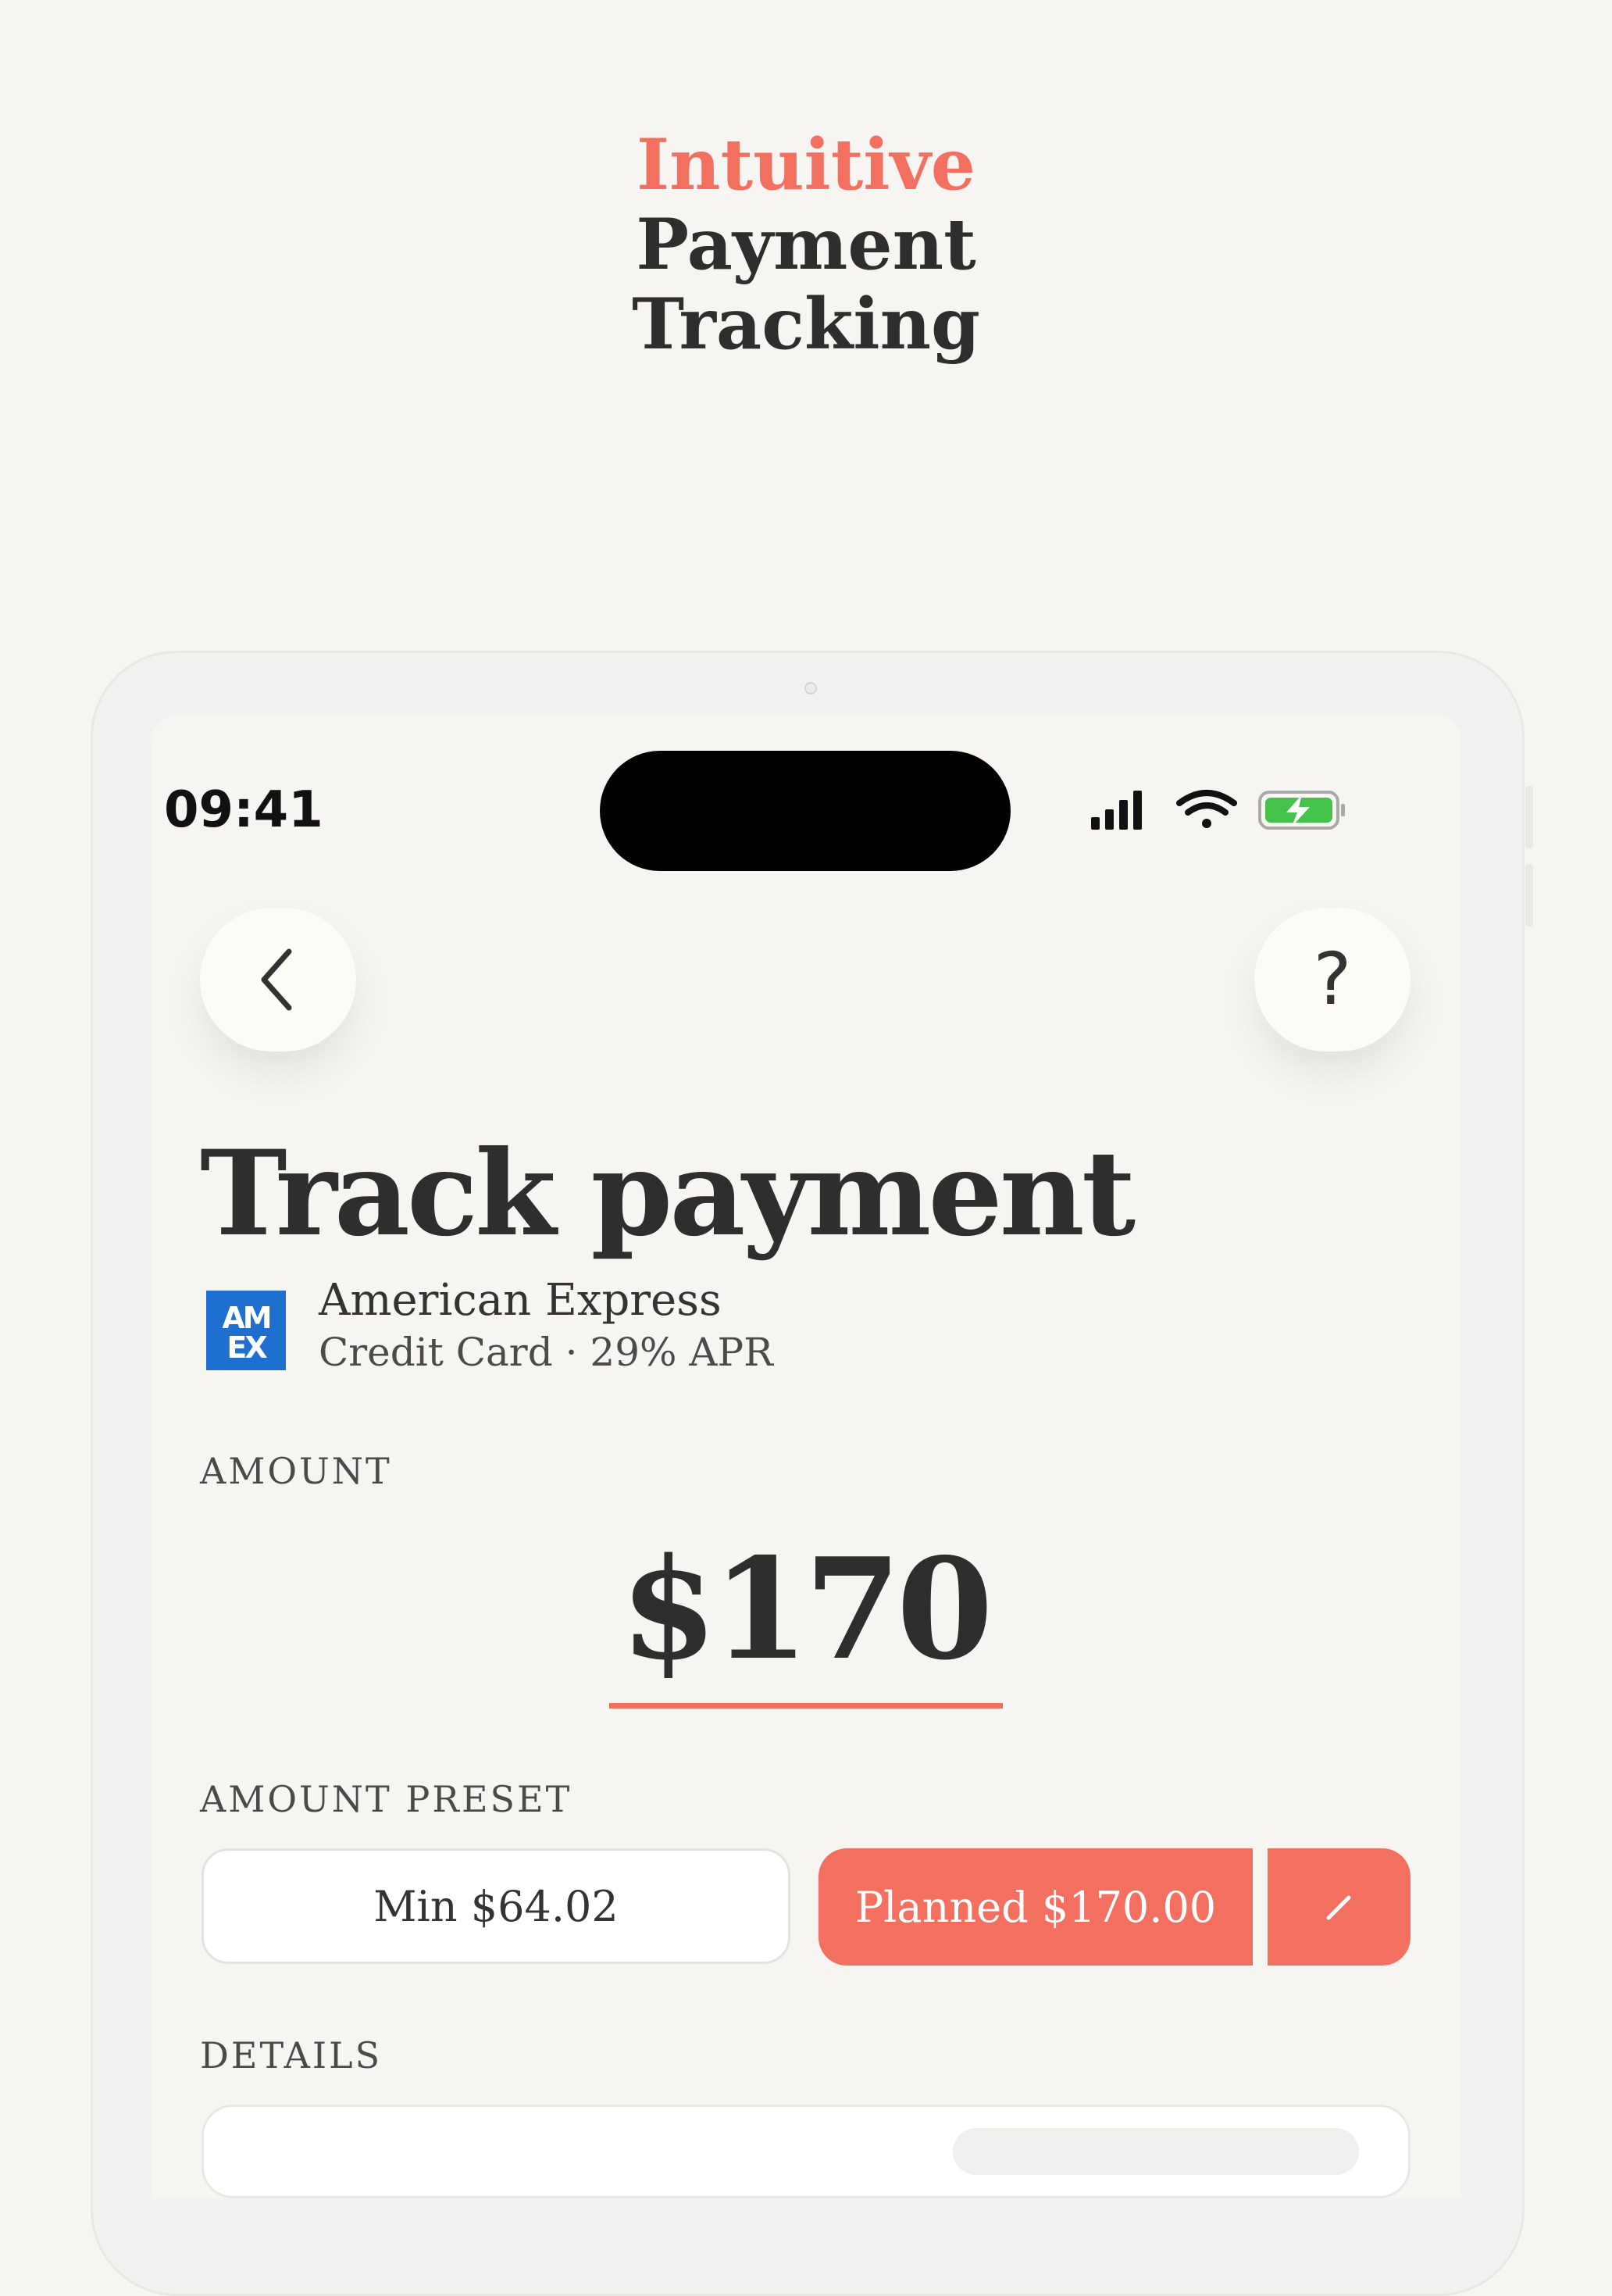 The width and height of the screenshot is (1612, 2296). Describe the element at coordinates (247, 1347) in the screenshot. I see `svg-text: EX` at that location.